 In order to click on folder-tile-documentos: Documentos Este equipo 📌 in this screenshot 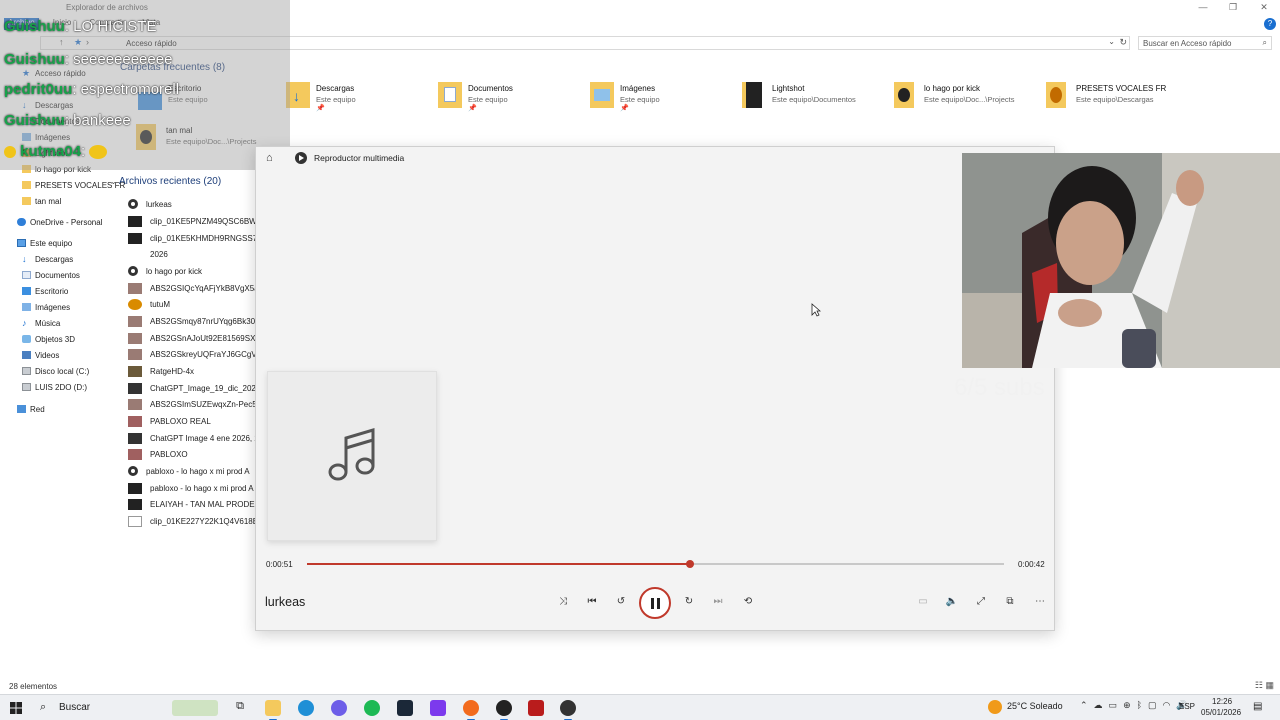, I will do `click(513, 98)`.